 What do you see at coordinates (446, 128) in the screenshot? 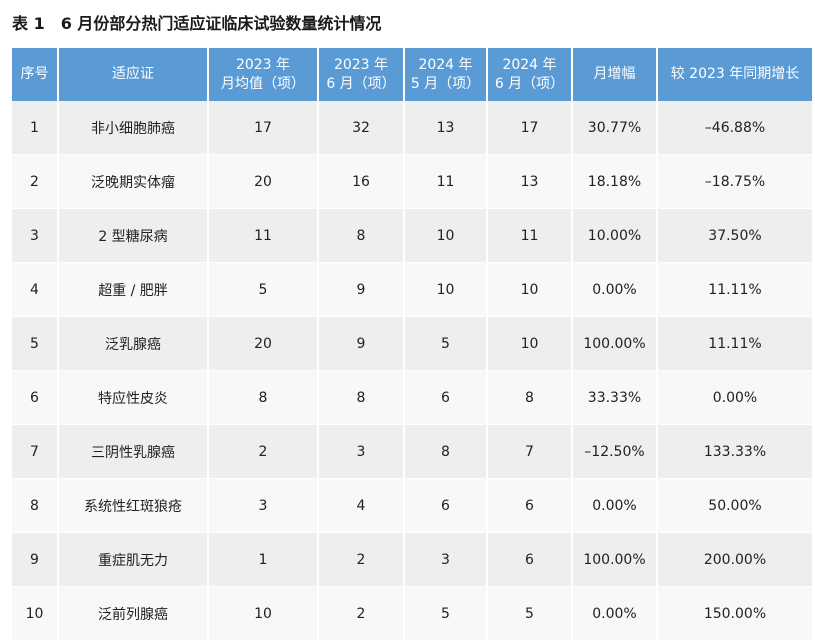
I see `cell-2024-may: 13` at bounding box center [446, 128].